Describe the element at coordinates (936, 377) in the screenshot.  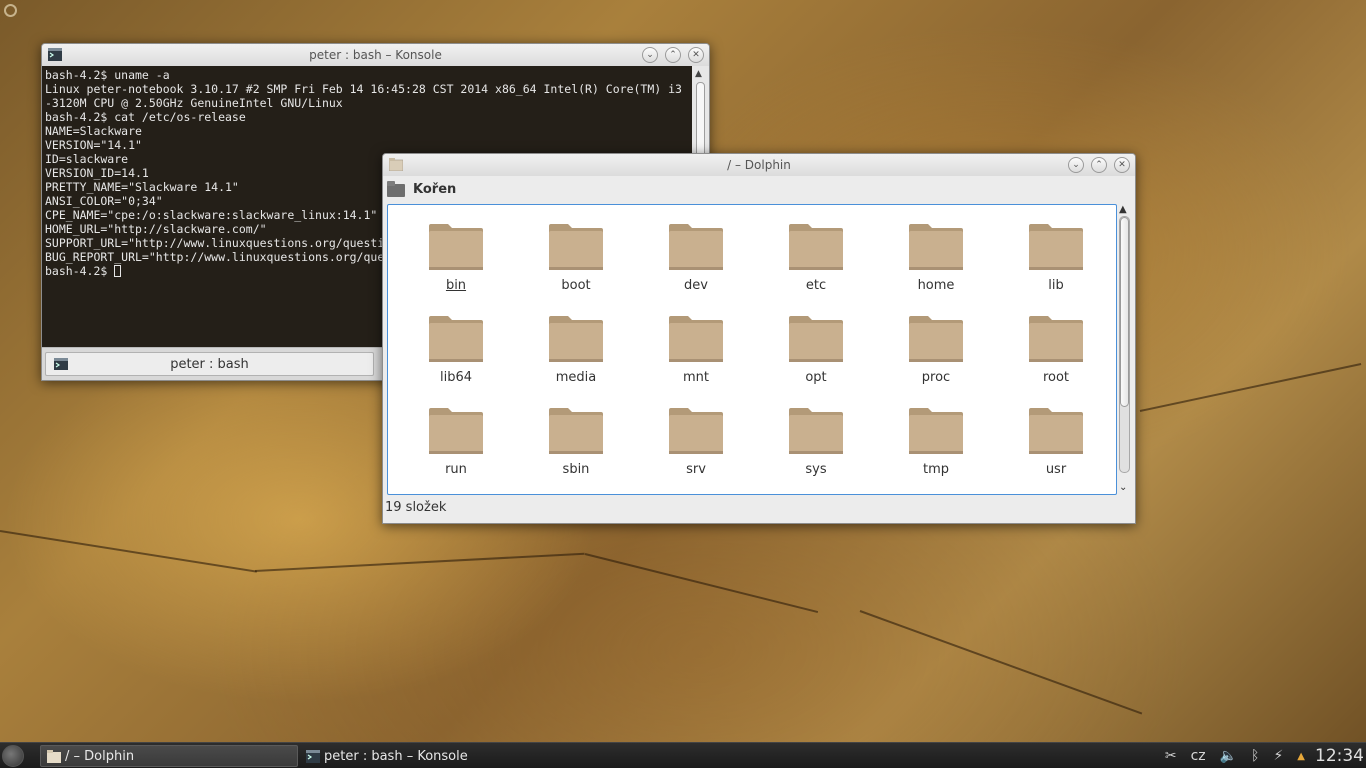
I see `folder-label: proc` at that location.